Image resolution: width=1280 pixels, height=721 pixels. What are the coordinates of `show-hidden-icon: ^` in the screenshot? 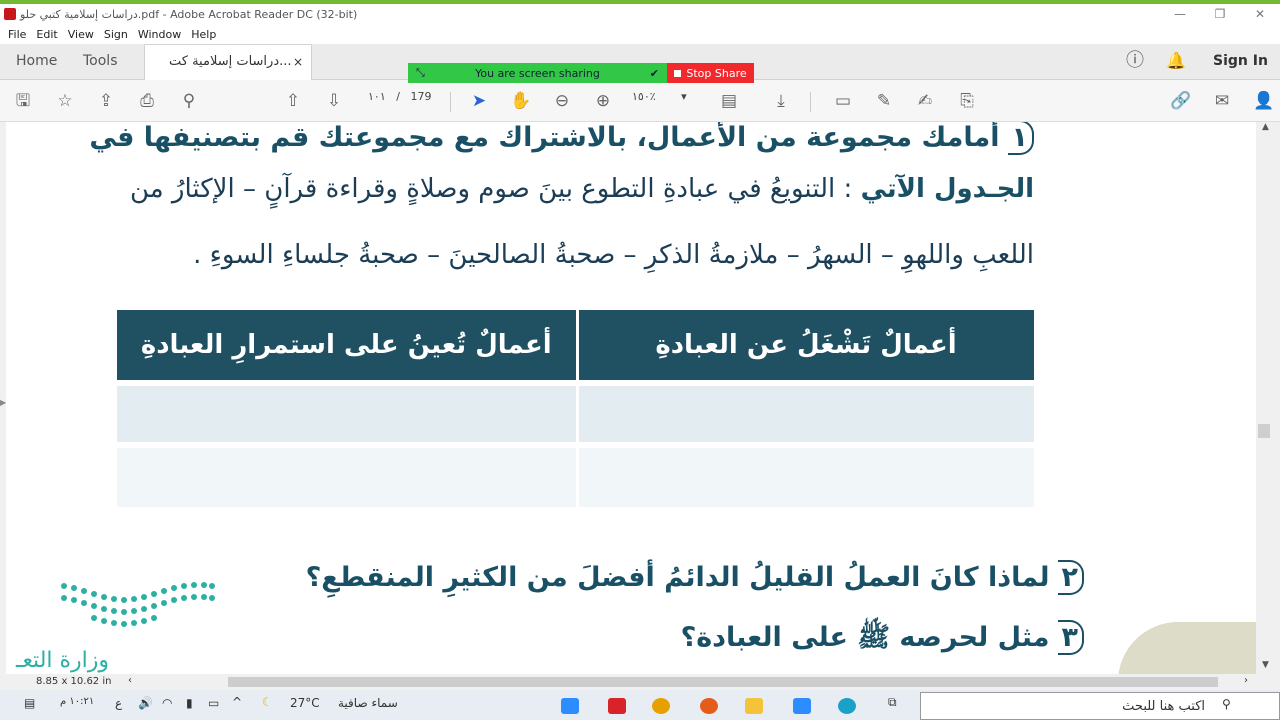 It's located at (237, 702).